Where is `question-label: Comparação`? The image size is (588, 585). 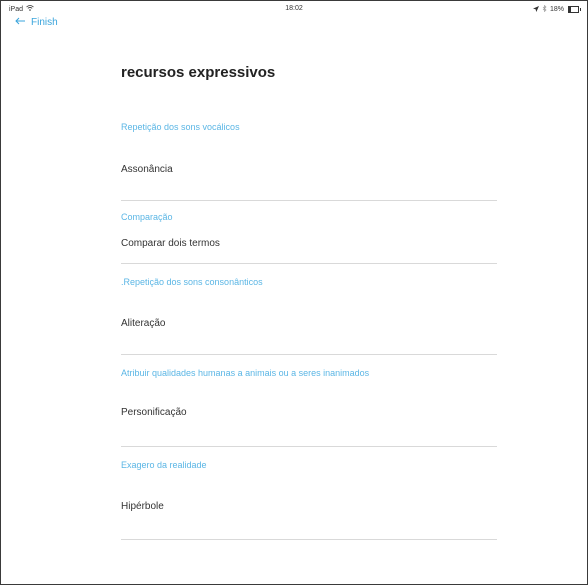 question-label: Comparação is located at coordinates (147, 217).